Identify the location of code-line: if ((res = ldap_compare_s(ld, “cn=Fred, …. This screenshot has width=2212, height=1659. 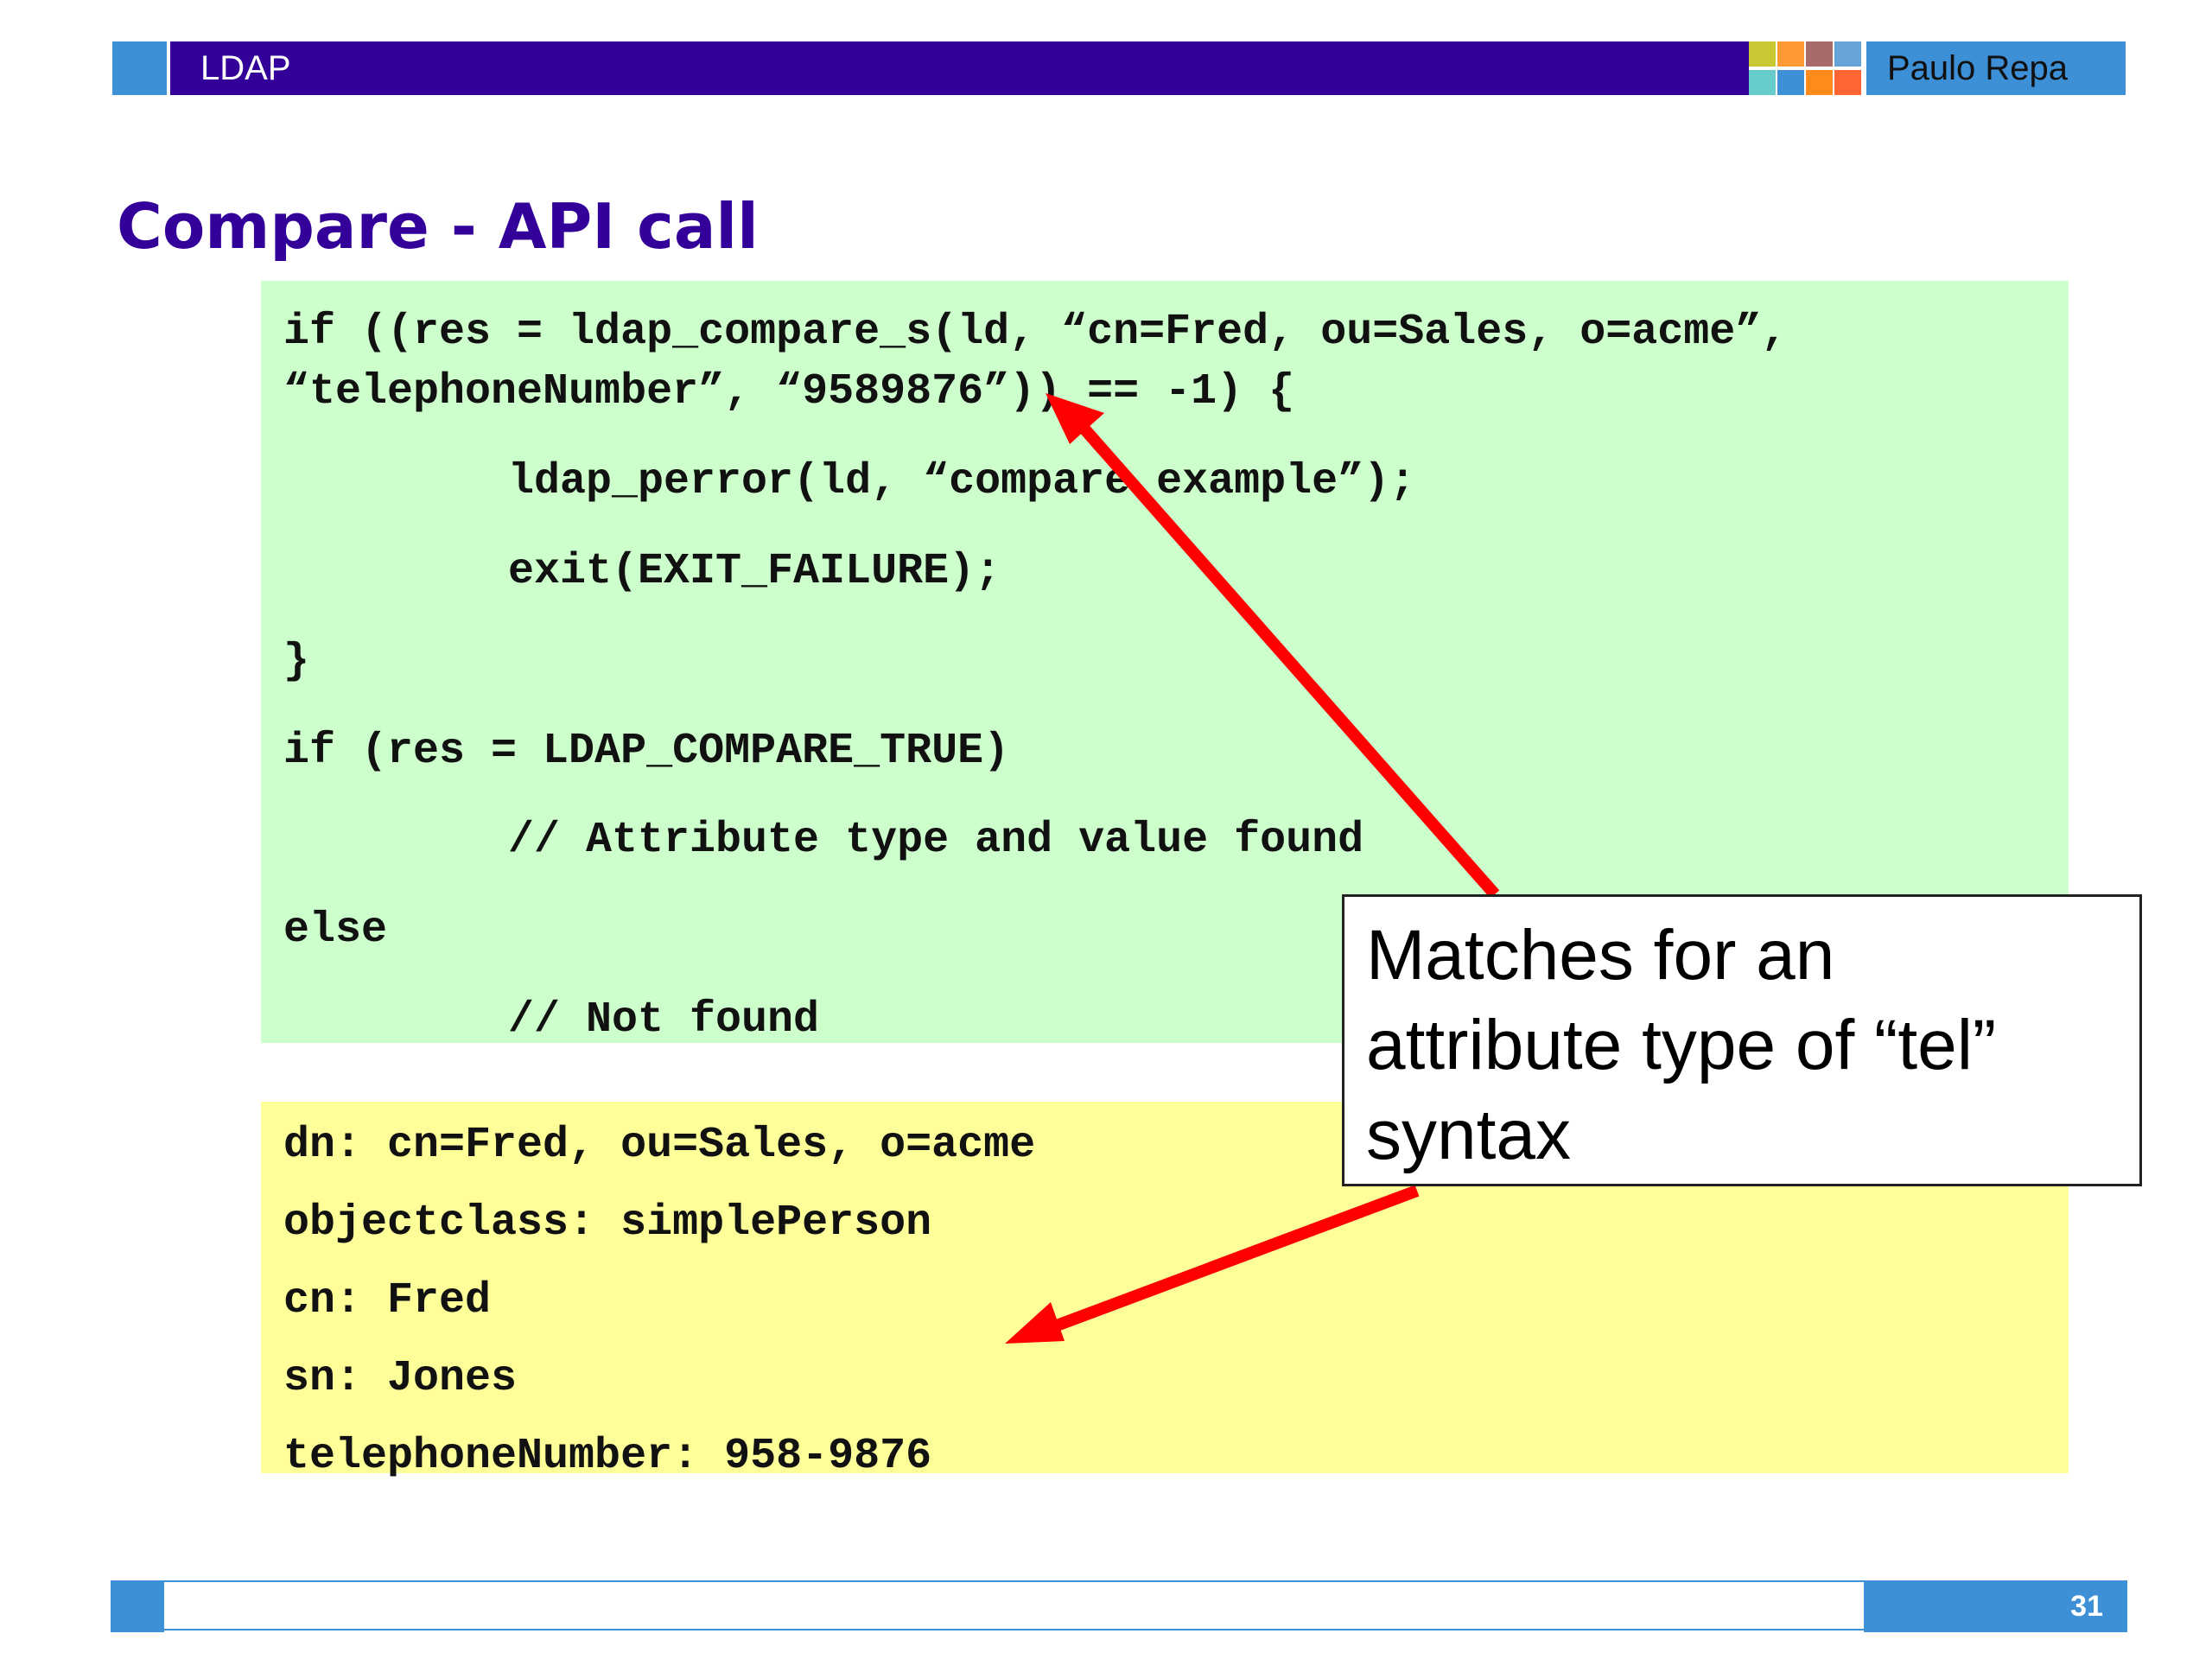
(1035, 332).